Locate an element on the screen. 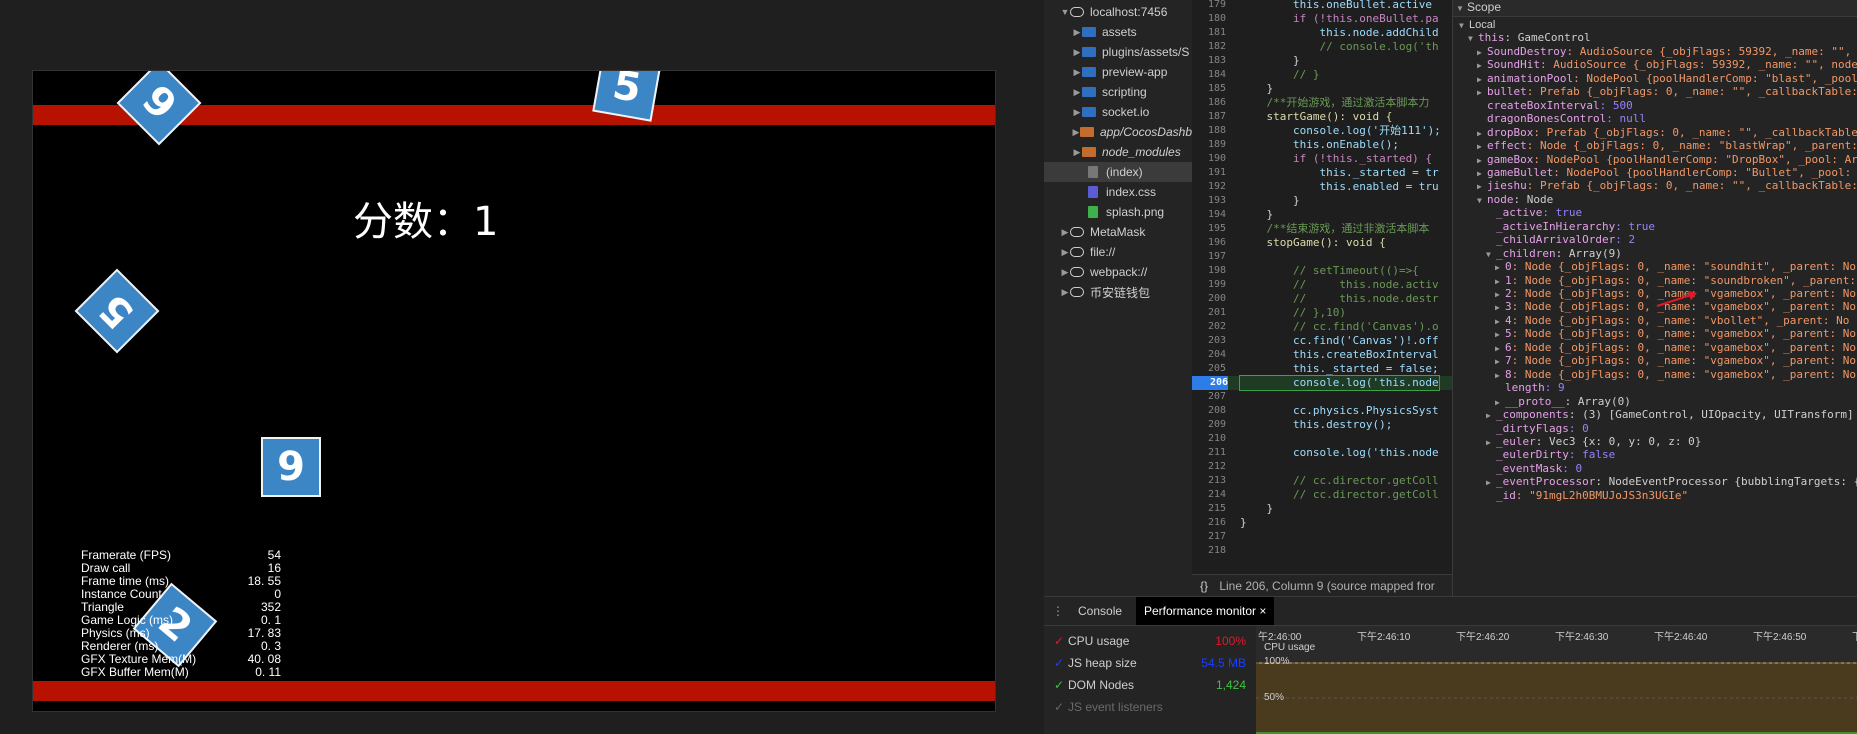 The height and width of the screenshot is (734, 1857). expanded-arrow-icon: ▼ is located at coordinates (1464, 25).